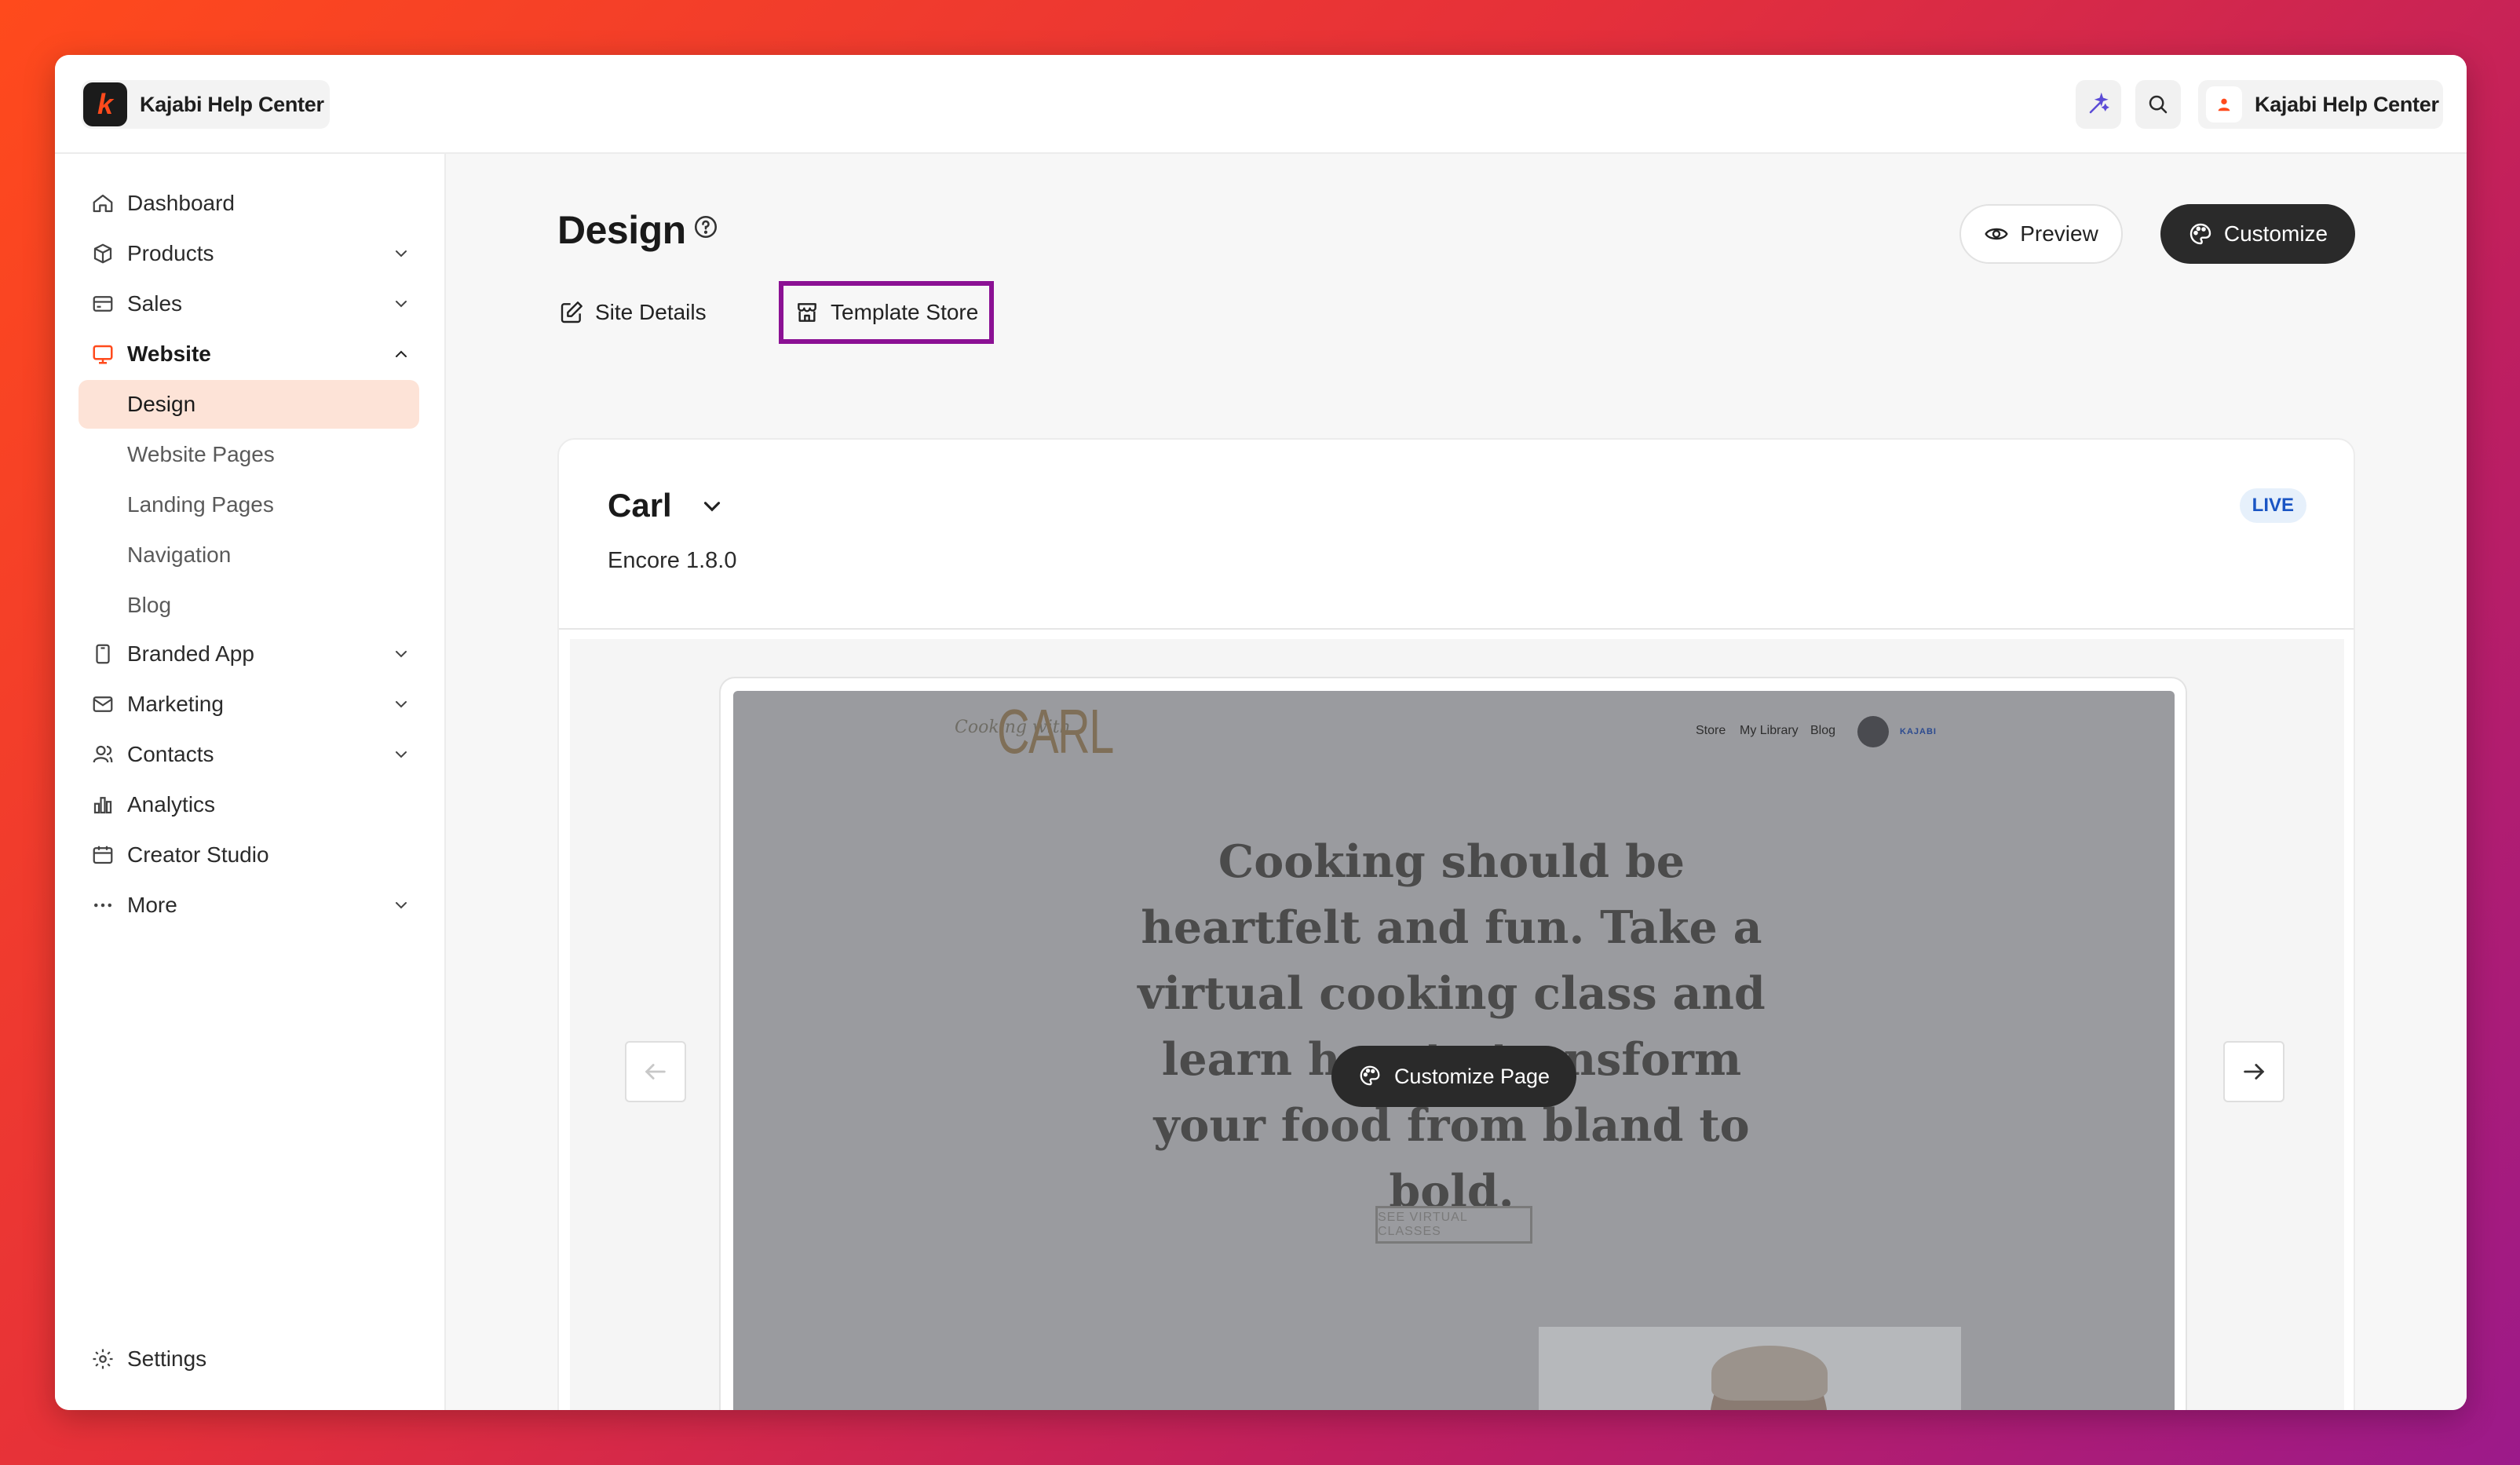 This screenshot has width=2520, height=1465. I want to click on sidebar-item-branded-app: Branded App, so click(249, 654).